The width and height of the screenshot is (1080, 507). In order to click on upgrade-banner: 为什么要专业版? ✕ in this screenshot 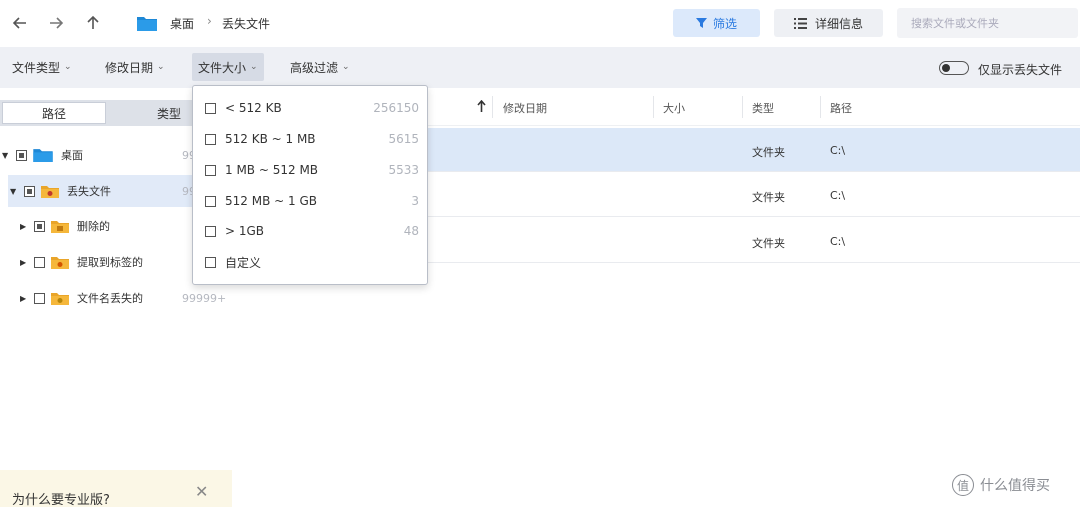, I will do `click(116, 488)`.